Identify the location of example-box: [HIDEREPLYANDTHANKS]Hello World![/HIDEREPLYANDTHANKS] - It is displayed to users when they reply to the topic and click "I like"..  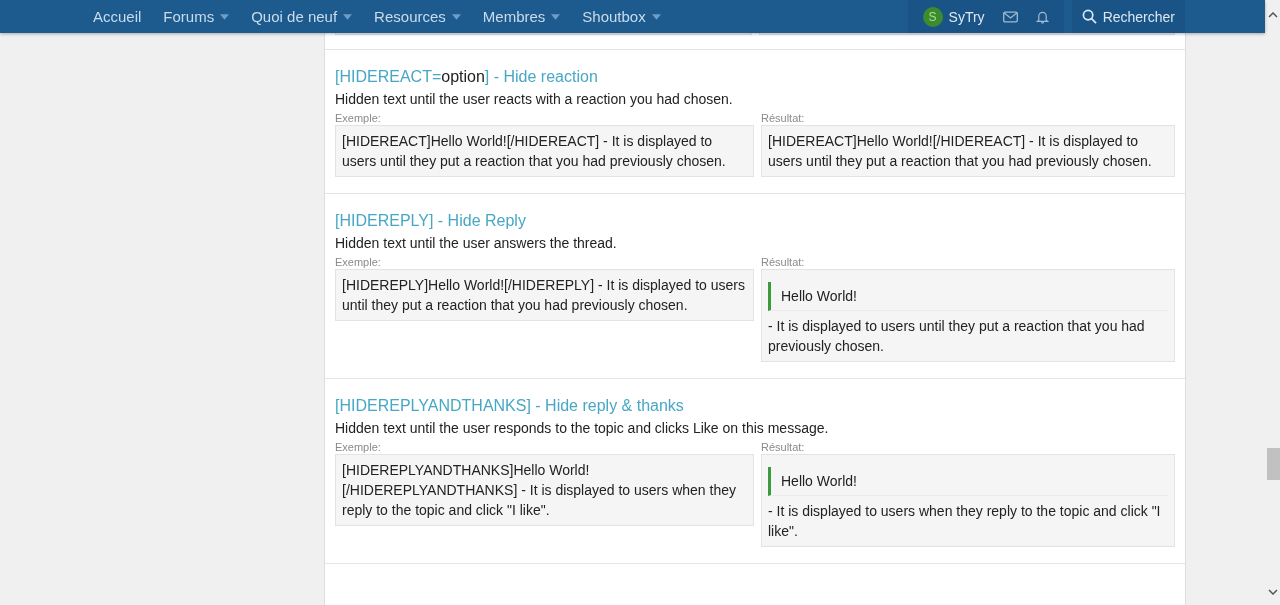
(544, 490).